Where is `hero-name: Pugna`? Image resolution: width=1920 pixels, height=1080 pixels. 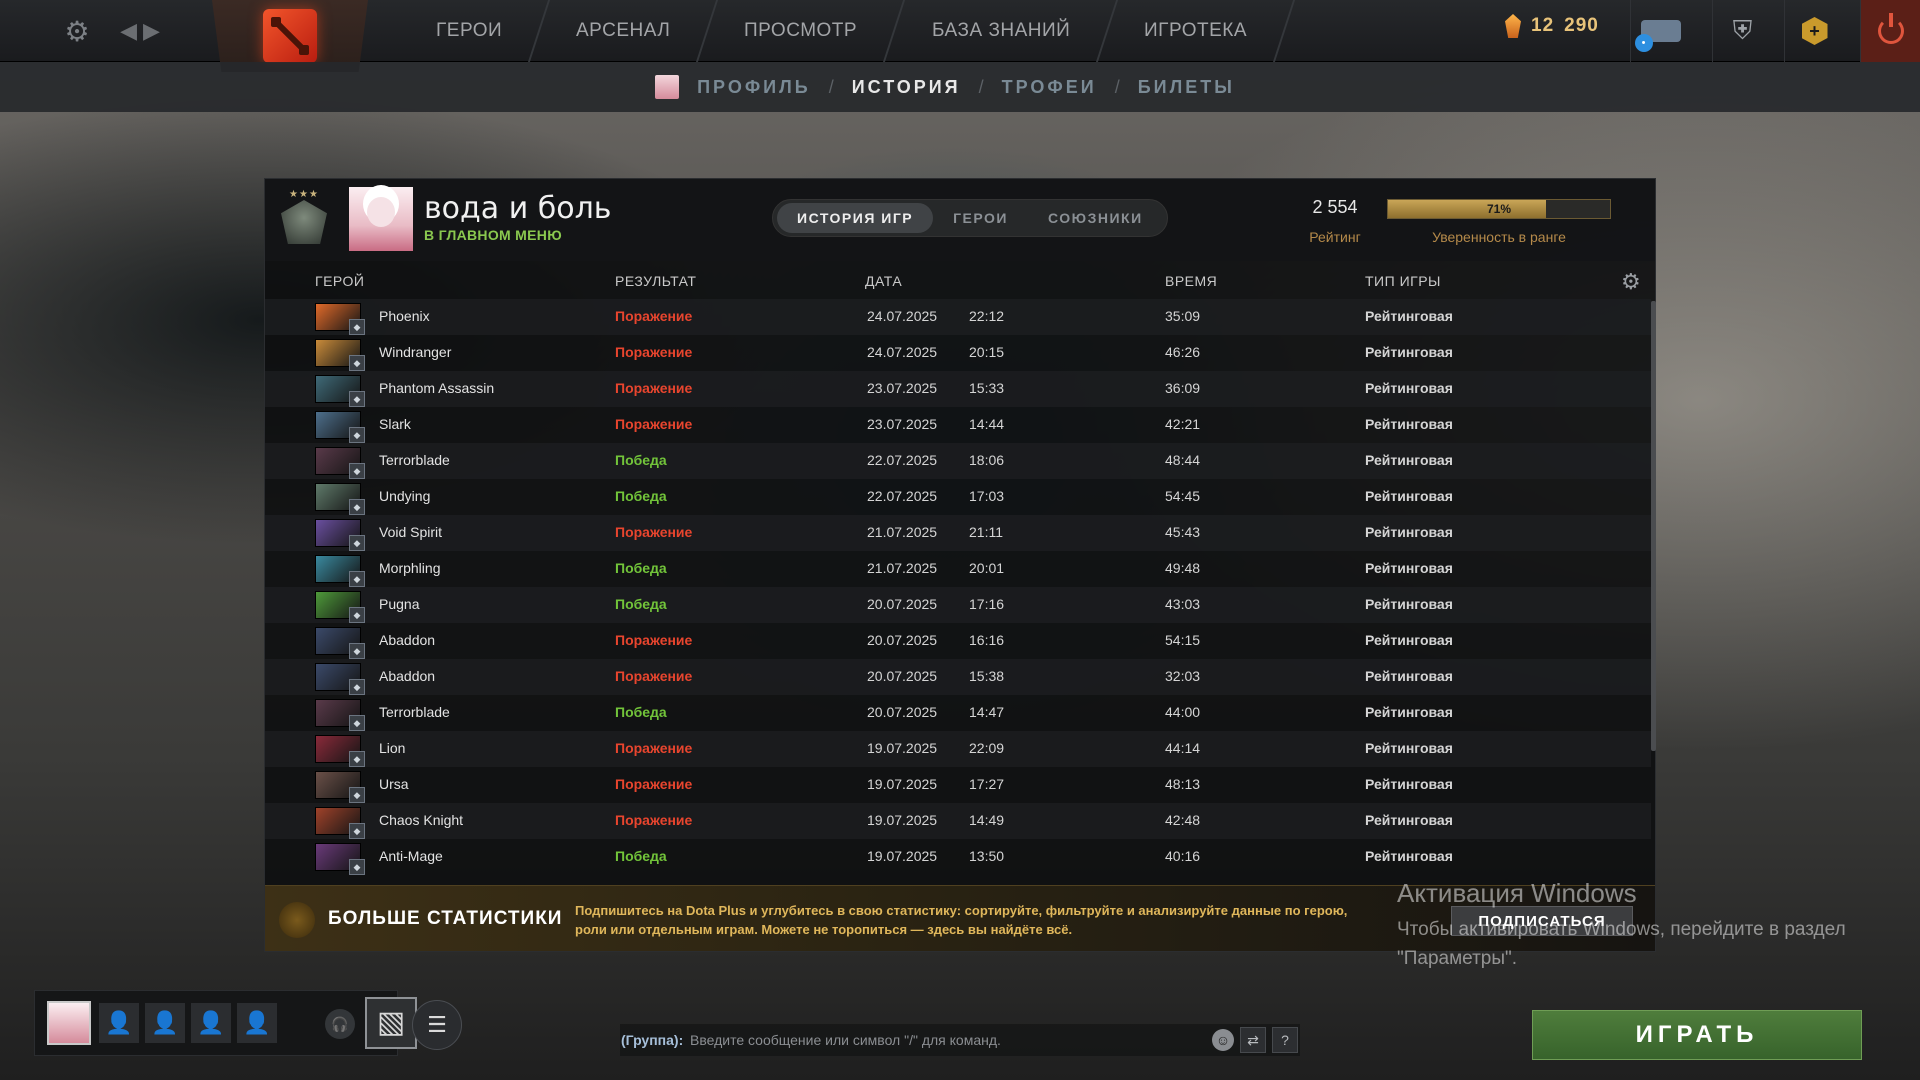
hero-name: Pugna is located at coordinates (399, 604).